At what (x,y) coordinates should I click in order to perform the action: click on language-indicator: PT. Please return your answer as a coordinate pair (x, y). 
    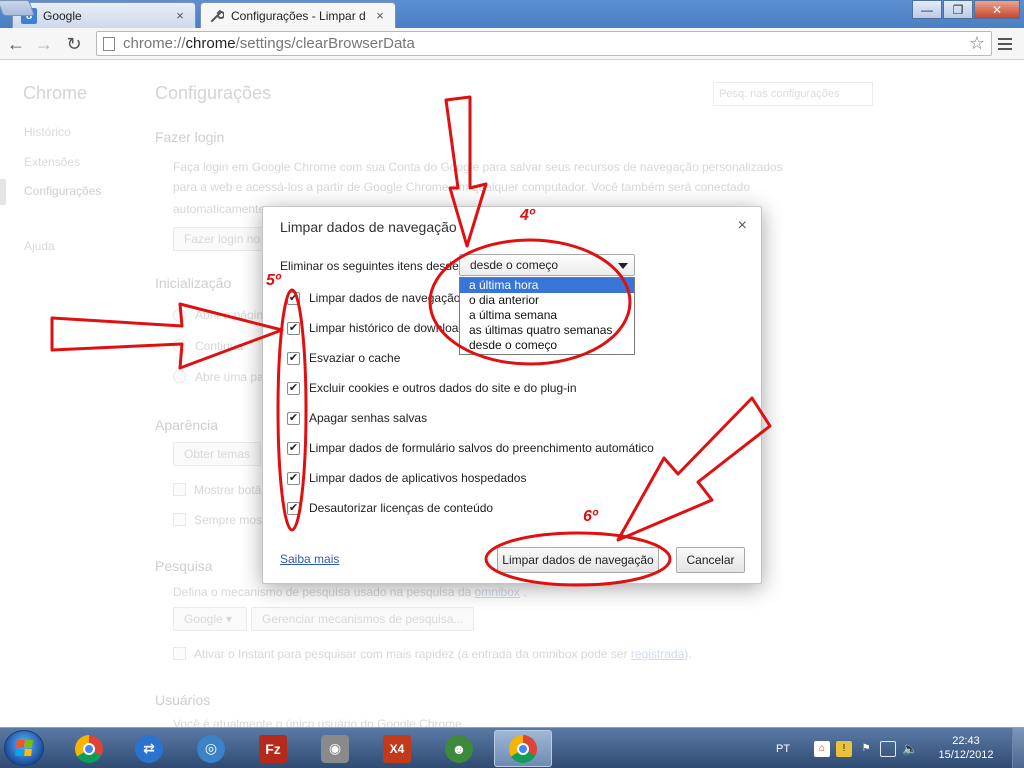
    Looking at the image, I should click on (783, 749).